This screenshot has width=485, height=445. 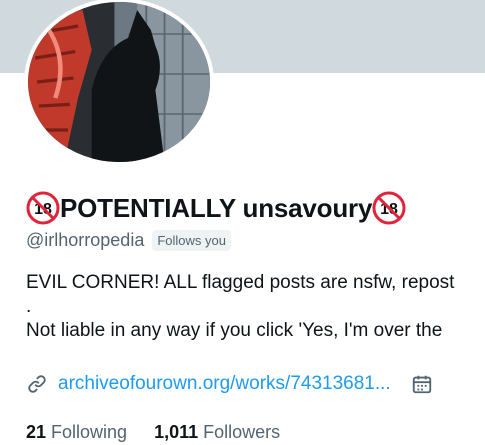 What do you see at coordinates (242, 431) in the screenshot?
I see `followers-label: Followers` at bounding box center [242, 431].